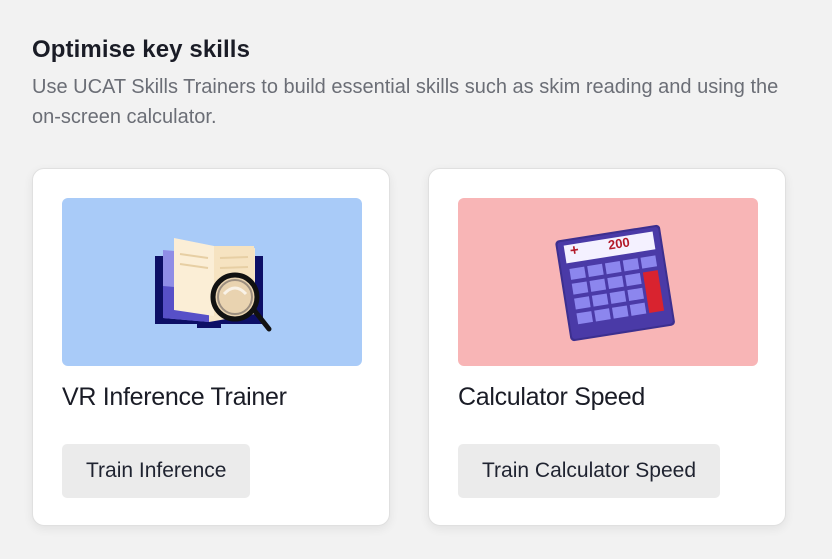 This screenshot has height=559, width=832. Describe the element at coordinates (551, 397) in the screenshot. I see `card-title: Calculator Speed` at that location.